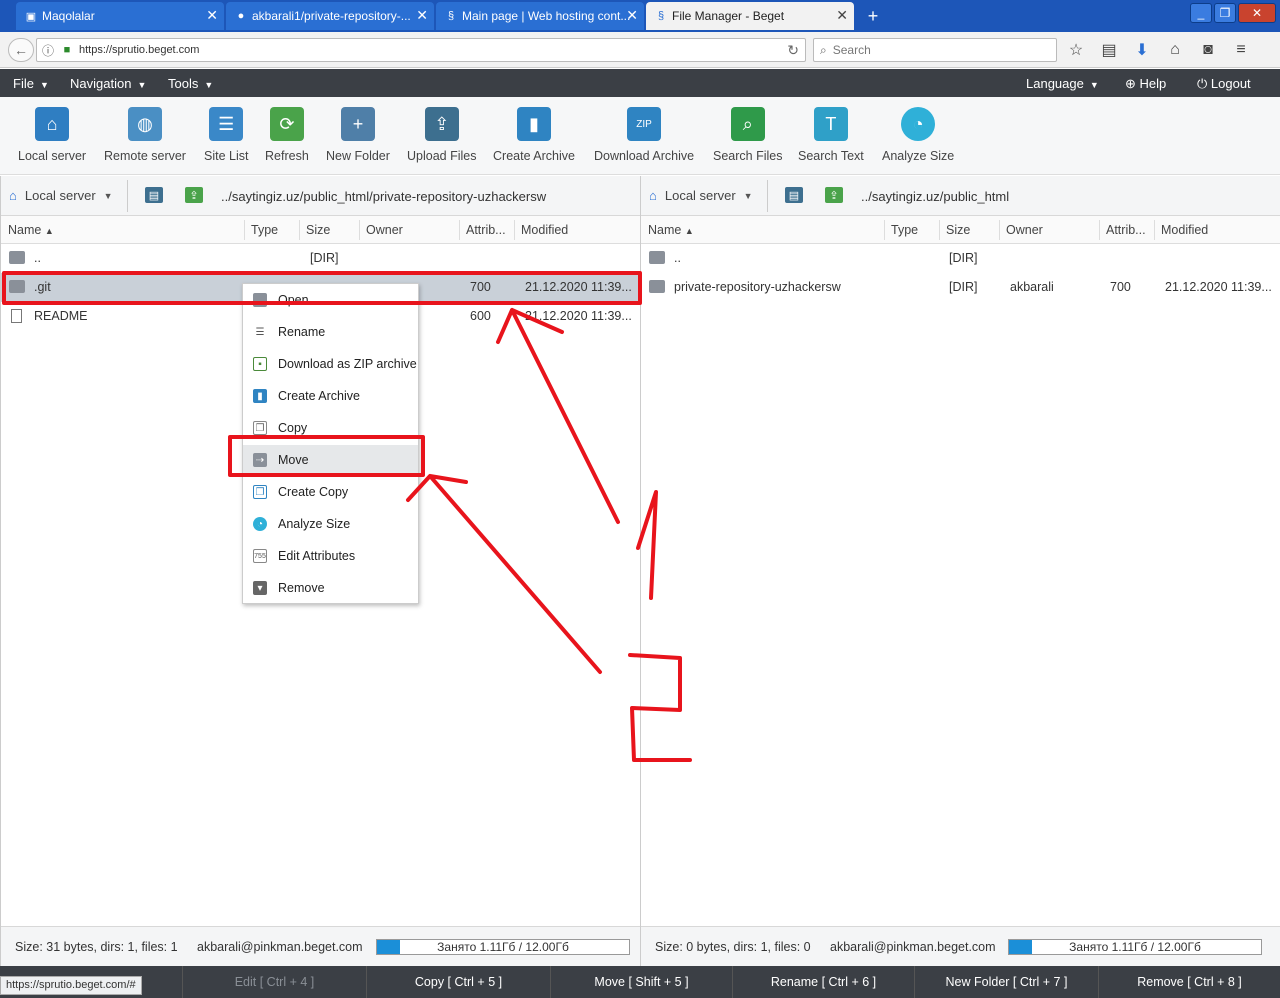  What do you see at coordinates (25, 230) in the screenshot?
I see `column-label: Name` at bounding box center [25, 230].